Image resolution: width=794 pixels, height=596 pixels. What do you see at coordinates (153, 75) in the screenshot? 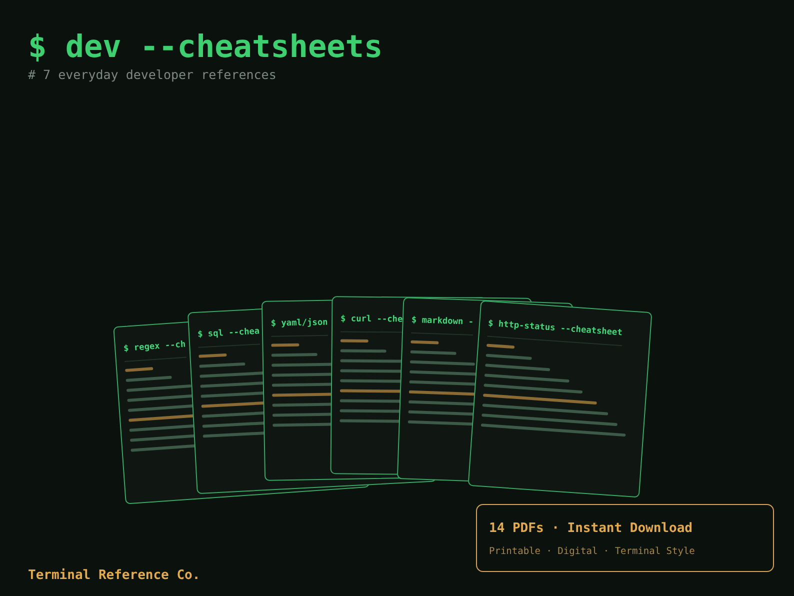
I see `page-subtitle: # 7 everyday developer references` at bounding box center [153, 75].